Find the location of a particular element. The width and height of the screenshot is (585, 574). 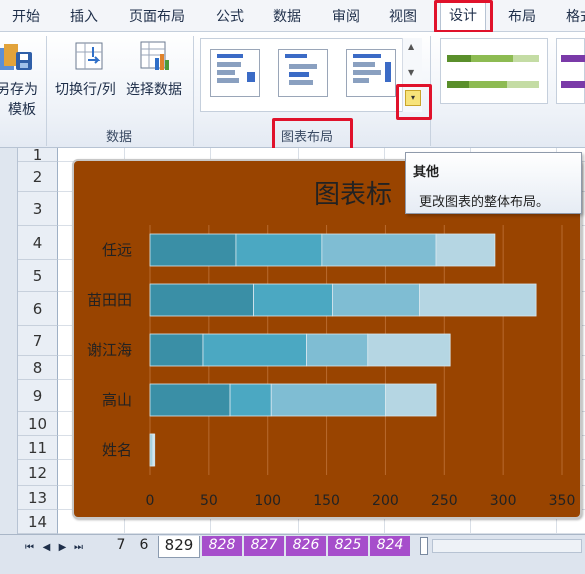

sheet-tab-829: 829 is located at coordinates (179, 547).